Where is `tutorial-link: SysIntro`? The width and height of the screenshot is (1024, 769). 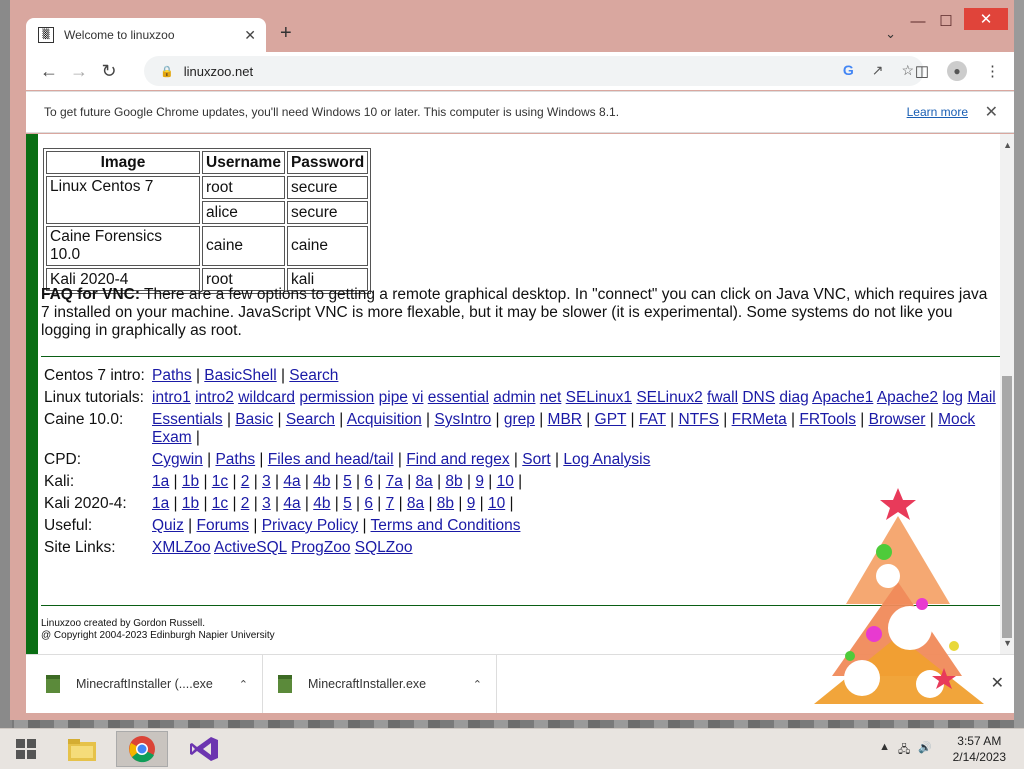 tutorial-link: SysIntro is located at coordinates (462, 419).